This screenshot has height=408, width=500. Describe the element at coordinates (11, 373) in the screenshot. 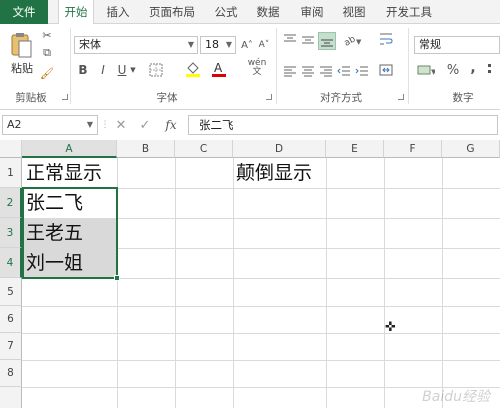

I see `row-header-8: 8` at that location.